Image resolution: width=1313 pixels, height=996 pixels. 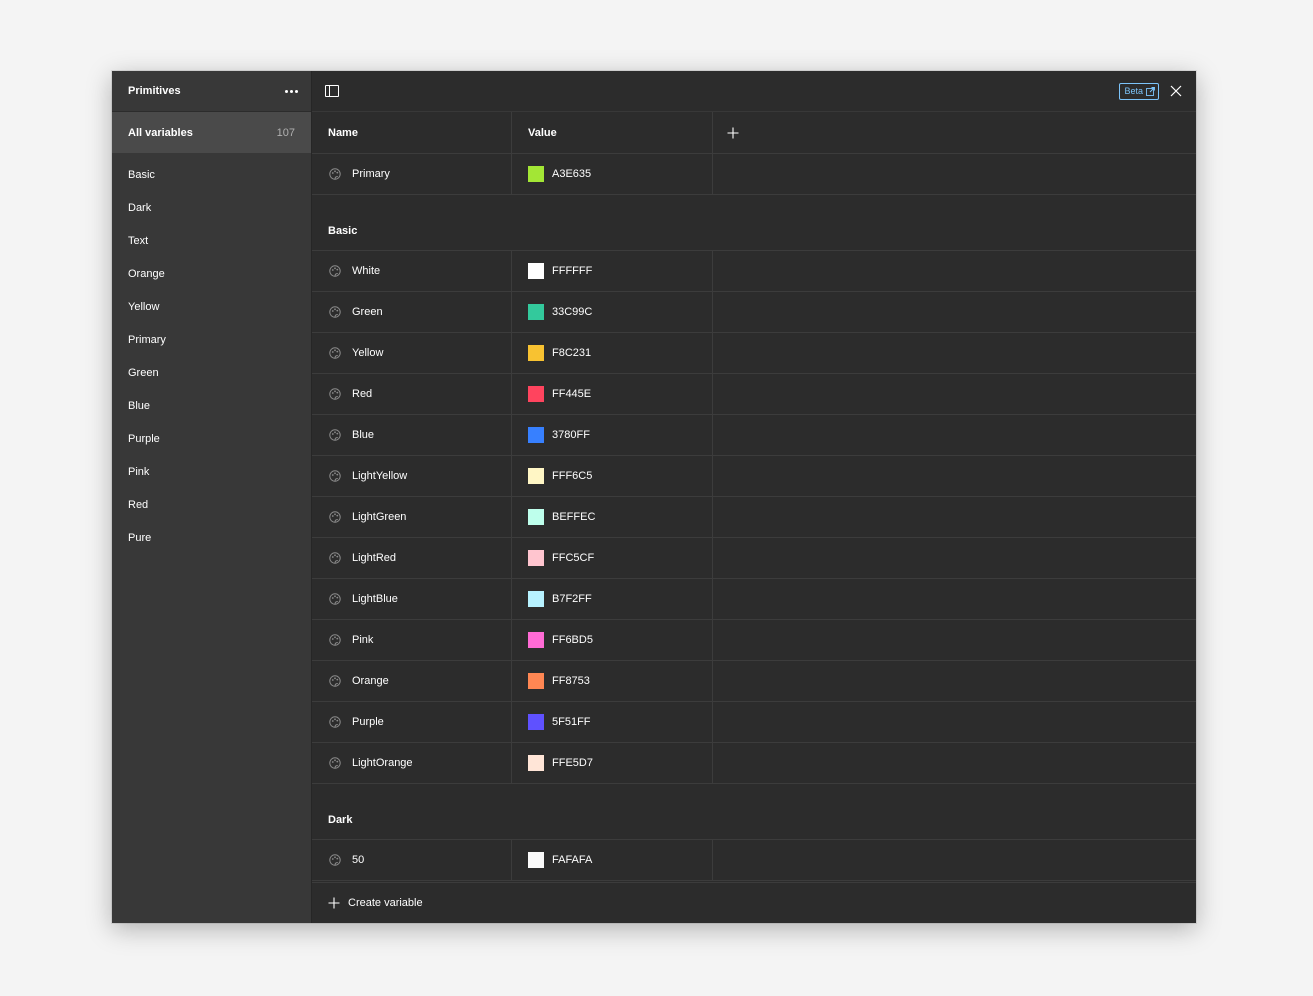 What do you see at coordinates (612, 353) in the screenshot?
I see `variable-value-cell: F8C231` at bounding box center [612, 353].